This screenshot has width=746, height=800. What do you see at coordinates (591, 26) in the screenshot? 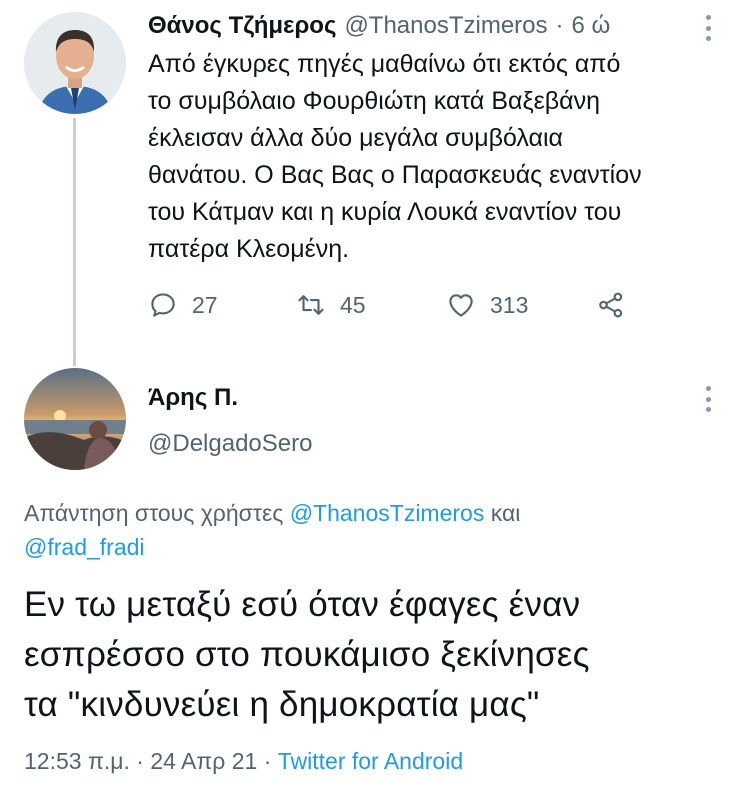
I see `parent-time-ago: 6 ώ` at bounding box center [591, 26].